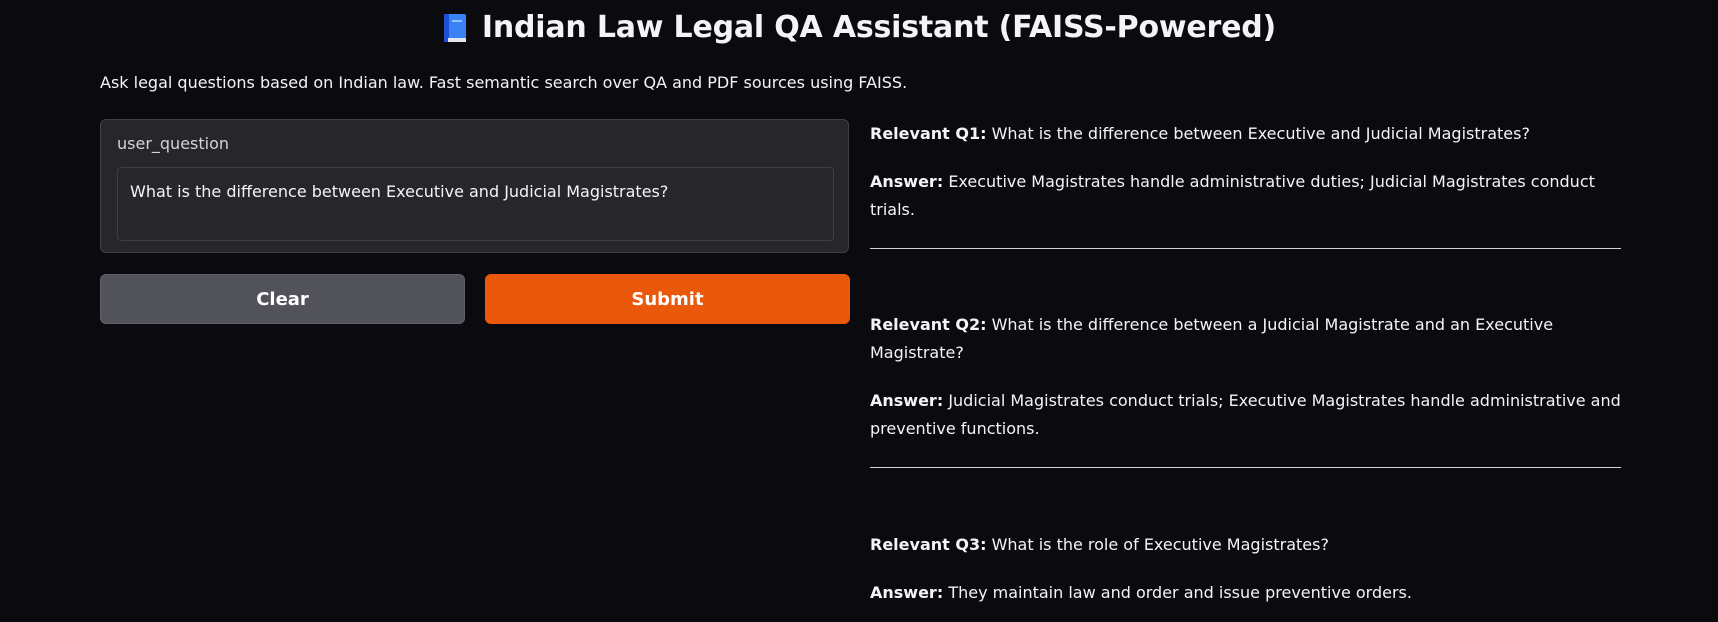 The width and height of the screenshot is (1718, 622). Describe the element at coordinates (173, 143) in the screenshot. I see `question-input-label: user_question` at that location.